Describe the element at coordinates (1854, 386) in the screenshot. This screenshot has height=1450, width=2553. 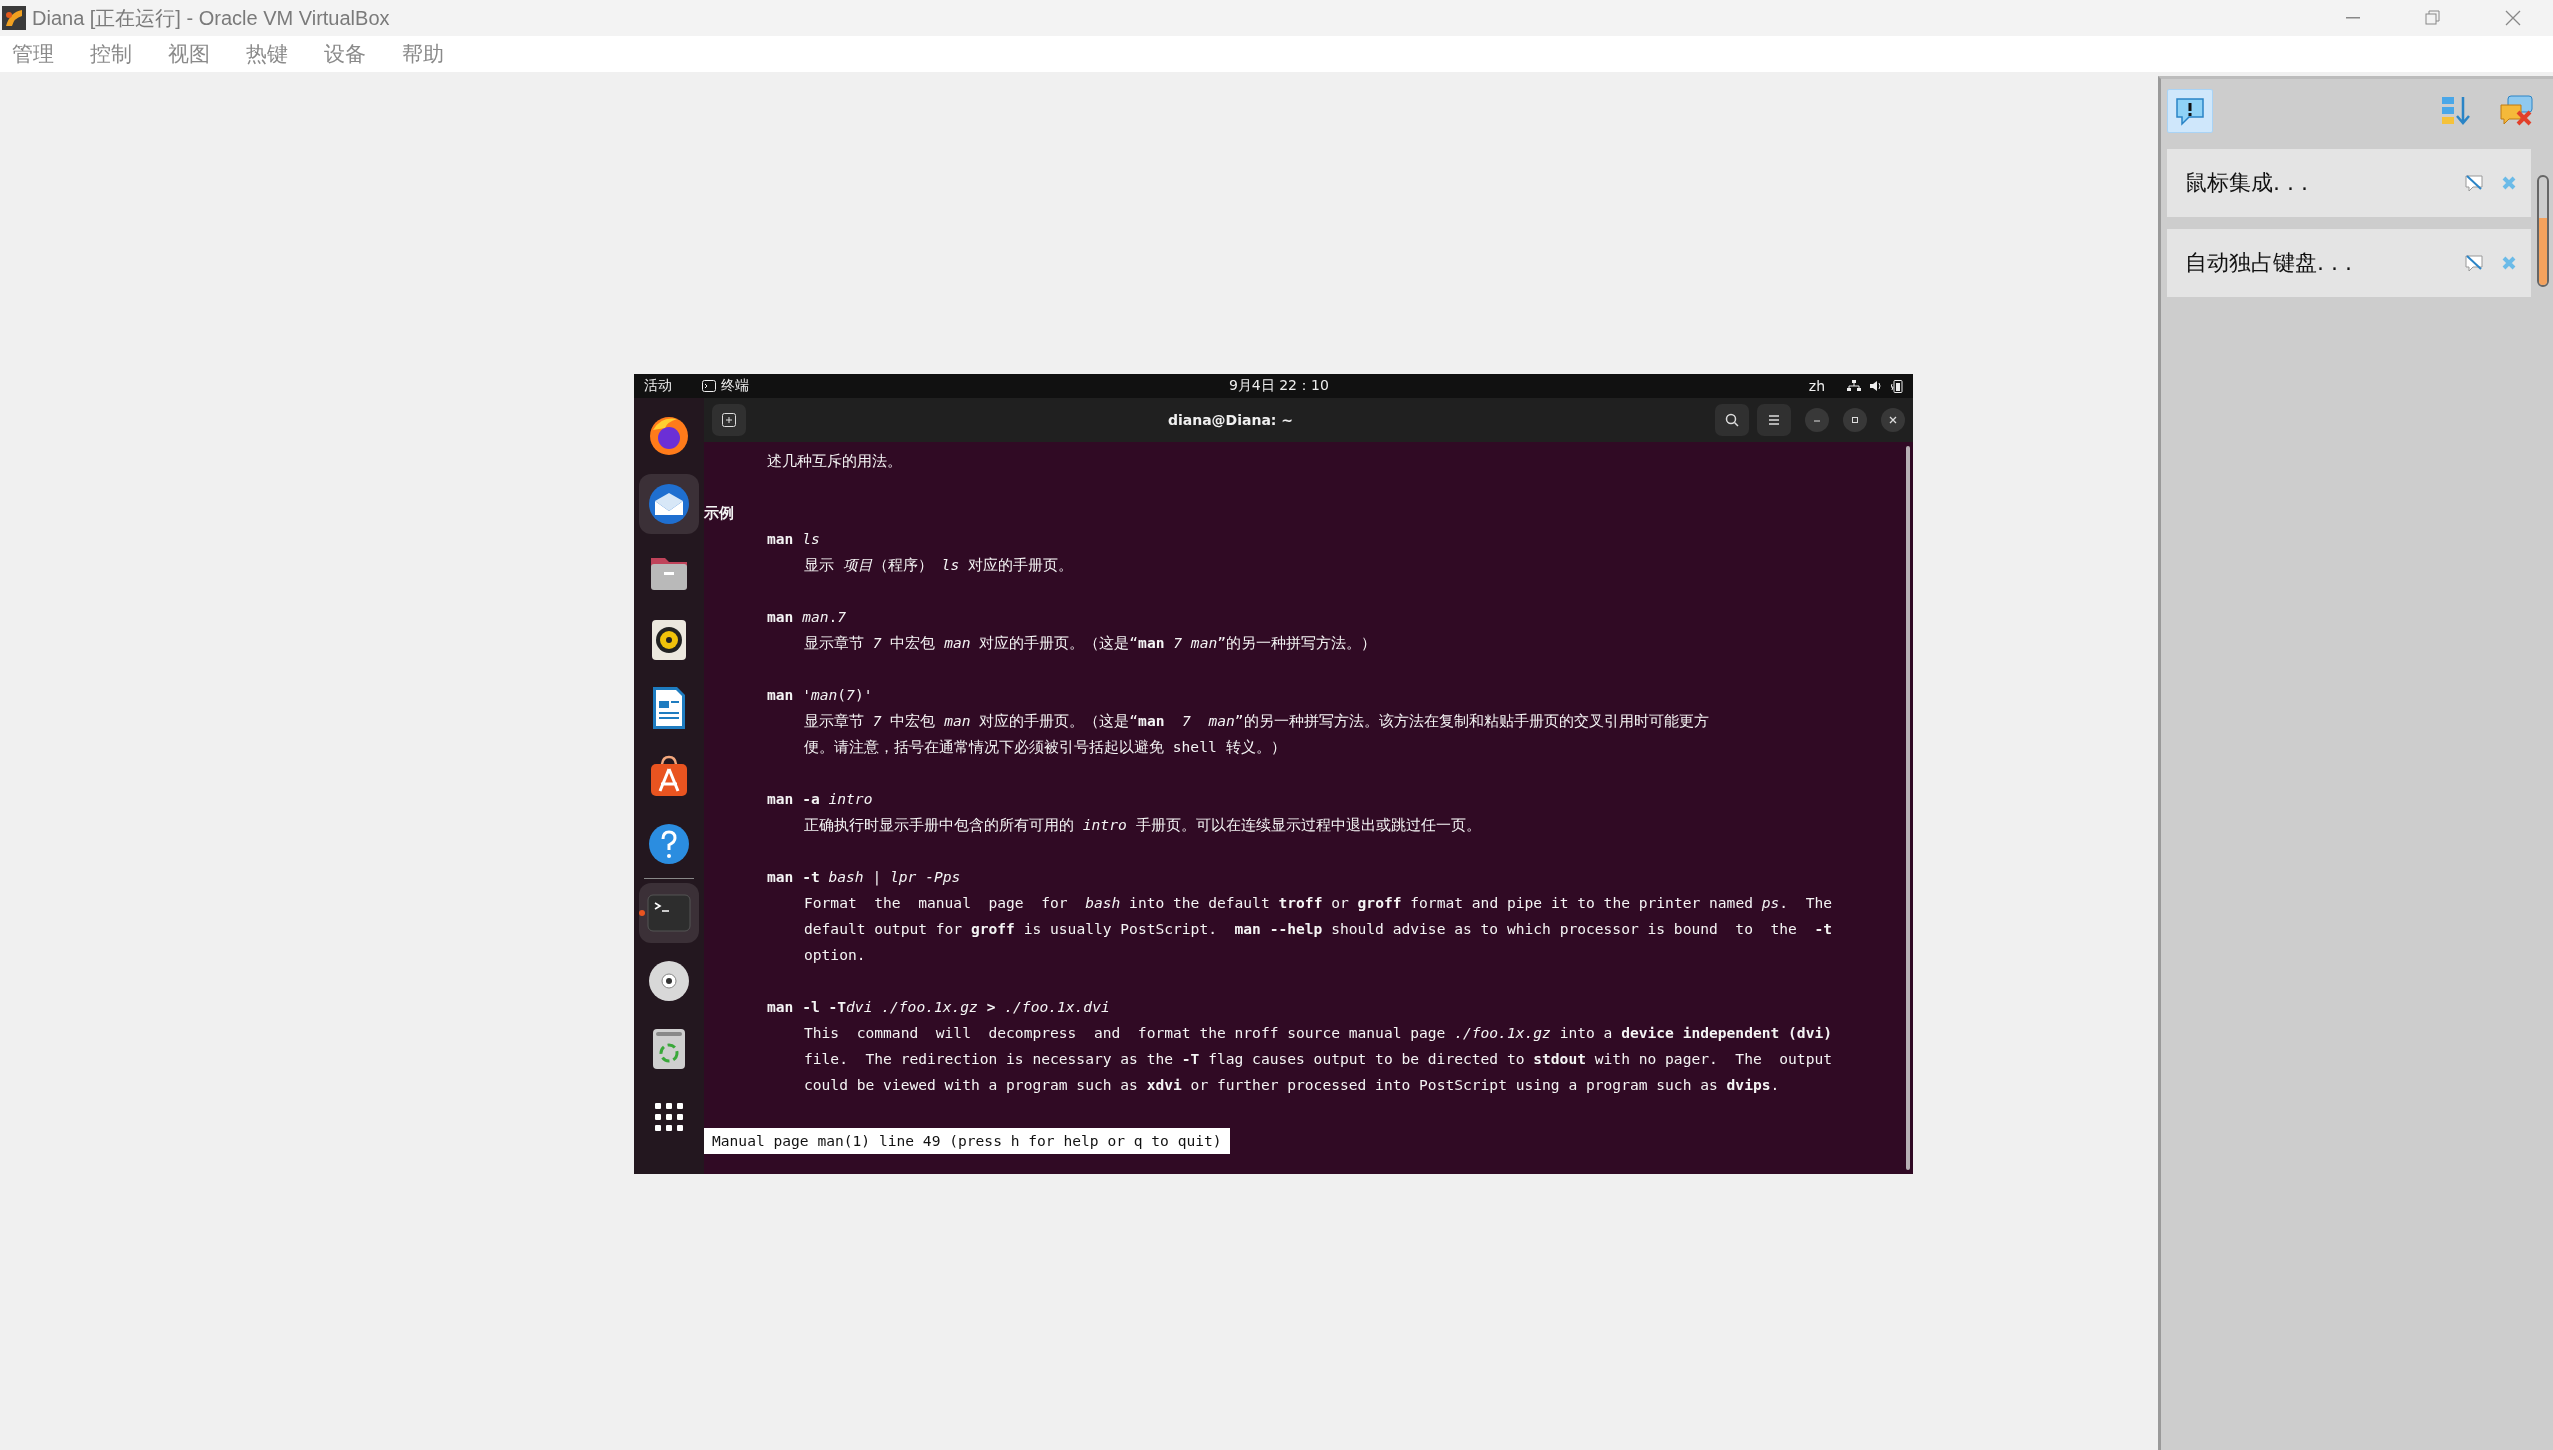
I see `network-icon` at that location.